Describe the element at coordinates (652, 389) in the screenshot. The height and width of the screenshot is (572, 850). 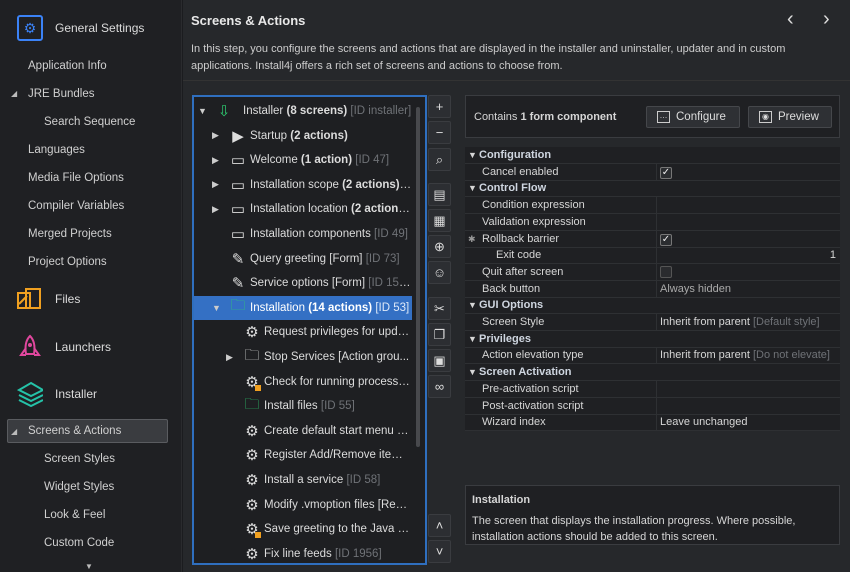
I see `property-row: Pre-activation script` at that location.